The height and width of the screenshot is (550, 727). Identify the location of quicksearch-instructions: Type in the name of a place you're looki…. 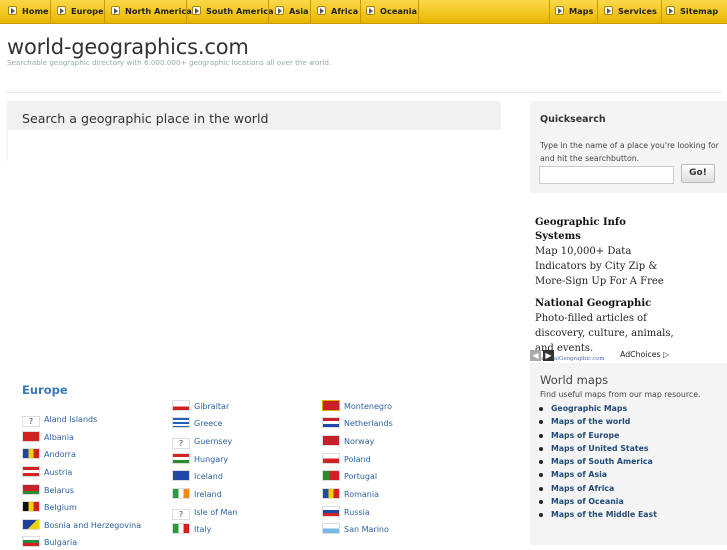
(629, 152).